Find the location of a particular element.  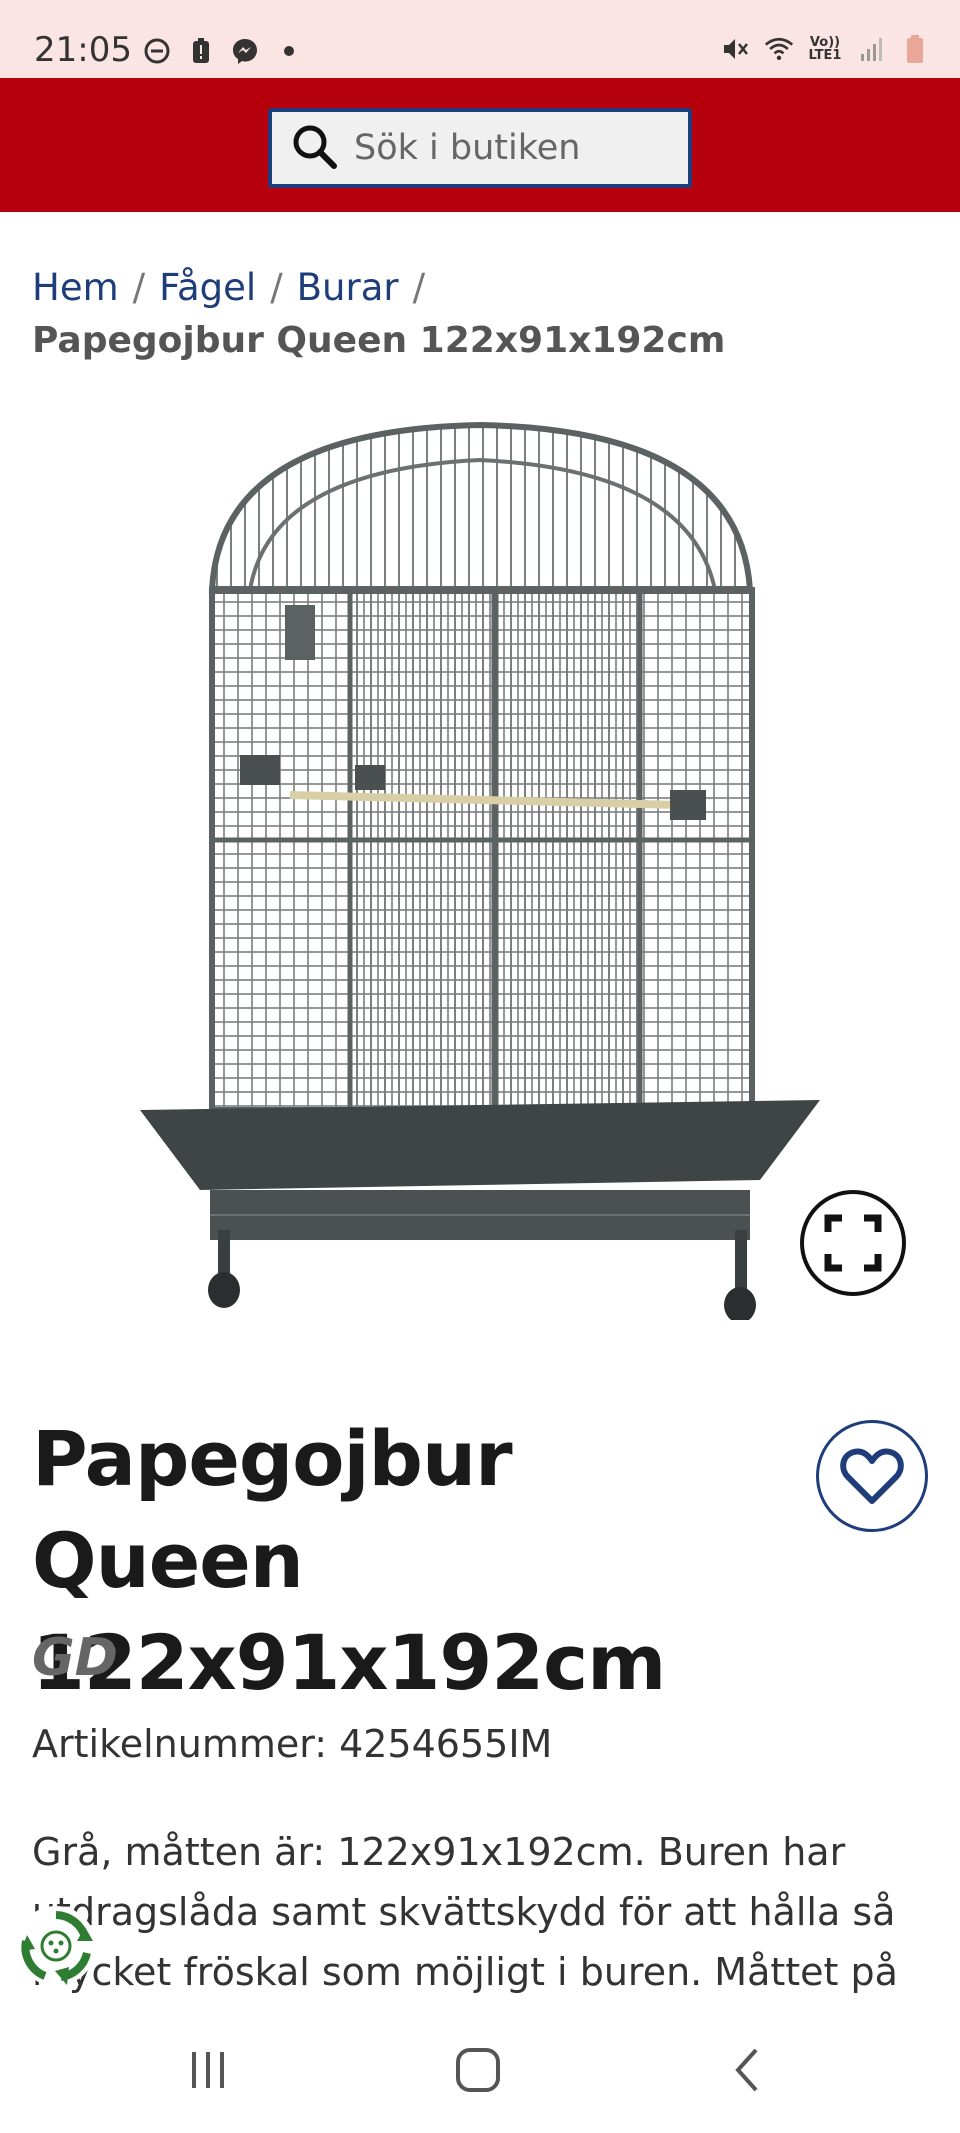

dnd-icon is located at coordinates (157, 51).